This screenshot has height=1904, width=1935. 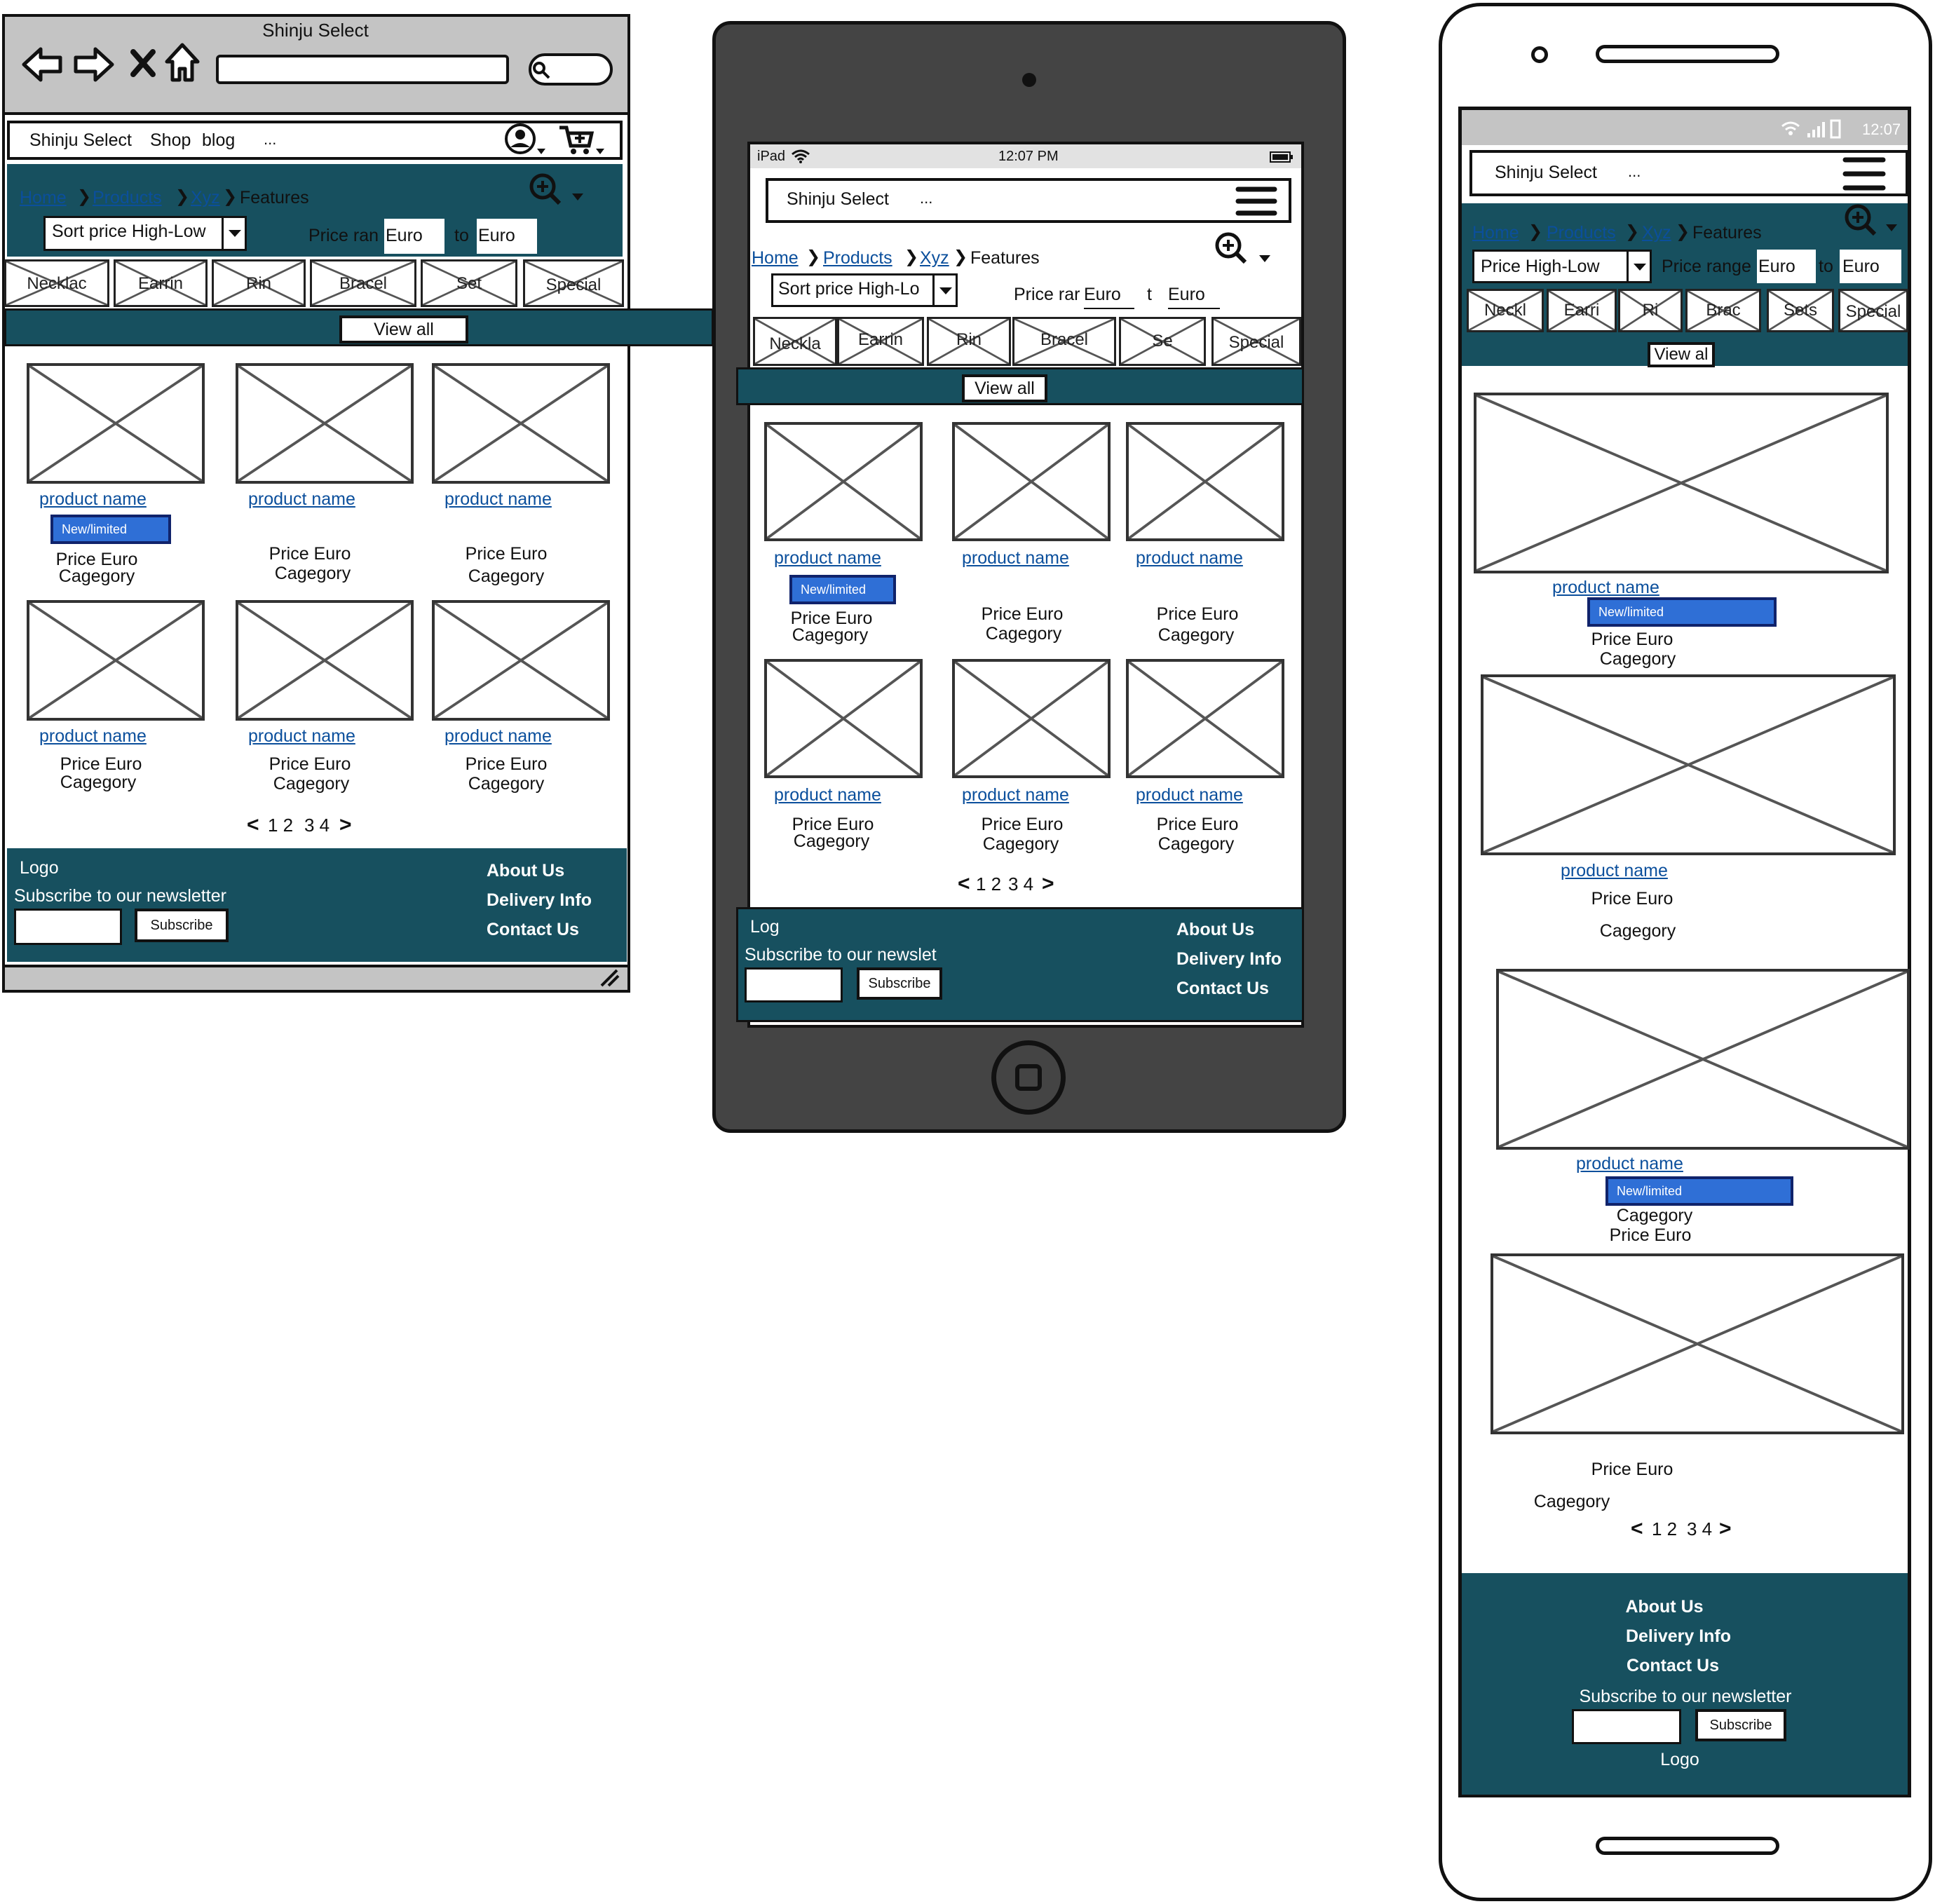 What do you see at coordinates (57, 283) in the screenshot?
I see `category-tile: Necklac` at bounding box center [57, 283].